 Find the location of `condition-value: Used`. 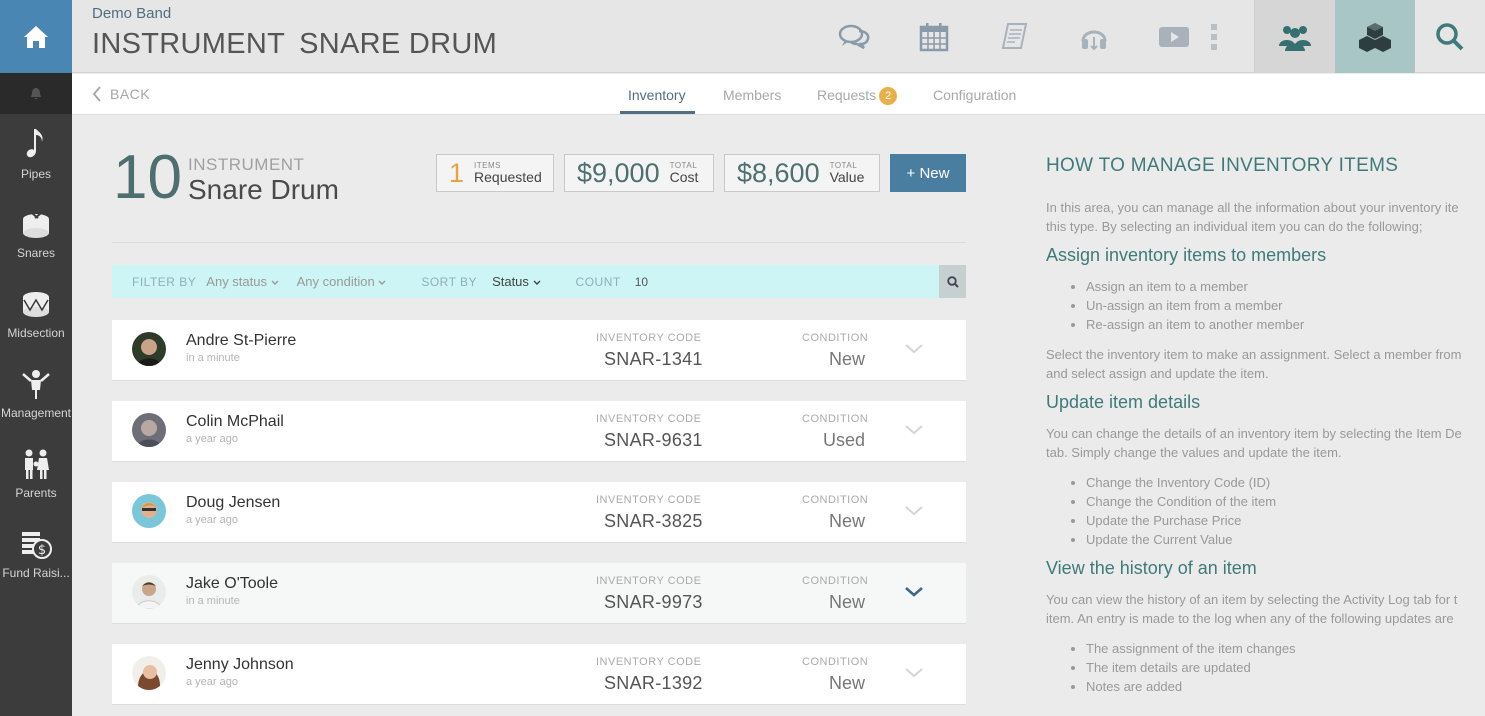

condition-value: Used is located at coordinates (843, 440).